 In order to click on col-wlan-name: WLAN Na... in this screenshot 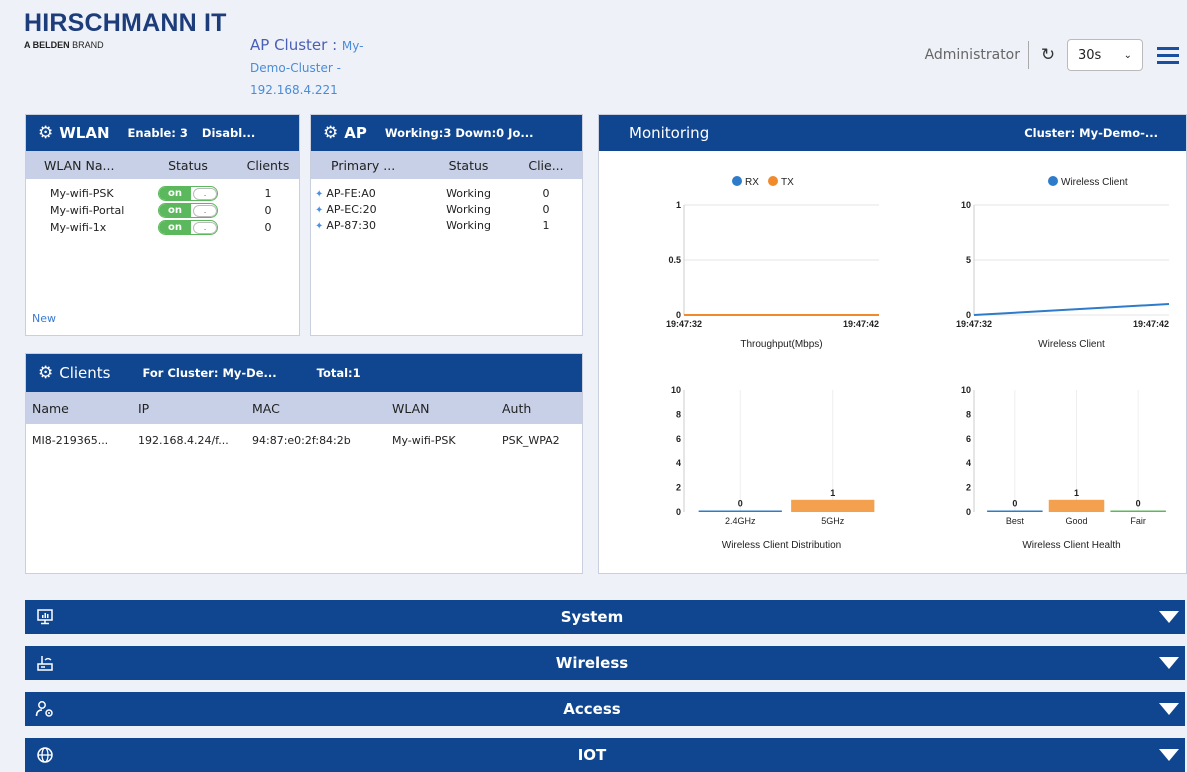, I will do `click(82, 165)`.